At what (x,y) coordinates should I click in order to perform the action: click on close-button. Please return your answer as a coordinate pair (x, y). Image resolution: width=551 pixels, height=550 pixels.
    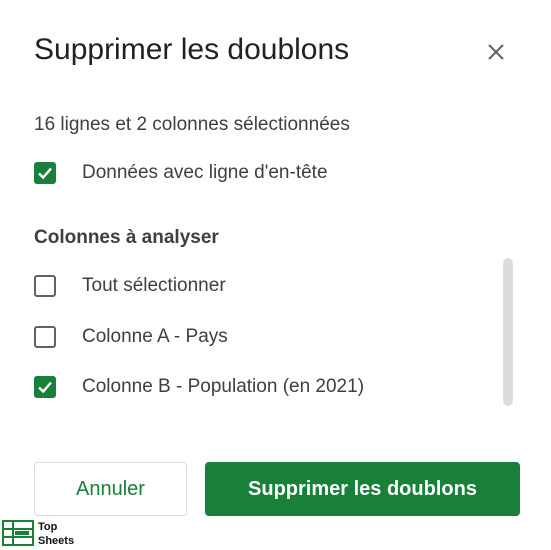
    Looking at the image, I should click on (496, 52).